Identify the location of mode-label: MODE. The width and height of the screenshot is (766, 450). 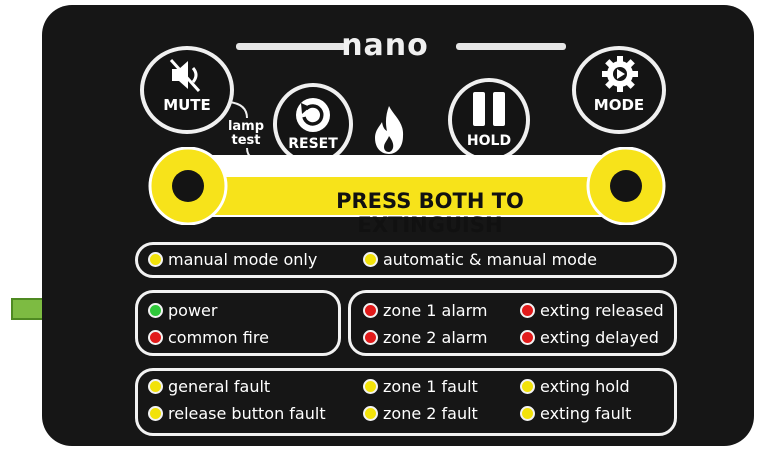
(619, 105).